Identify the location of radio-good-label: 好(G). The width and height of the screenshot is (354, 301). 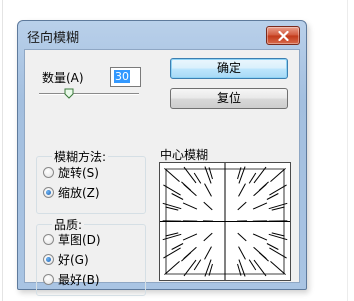
(73, 260).